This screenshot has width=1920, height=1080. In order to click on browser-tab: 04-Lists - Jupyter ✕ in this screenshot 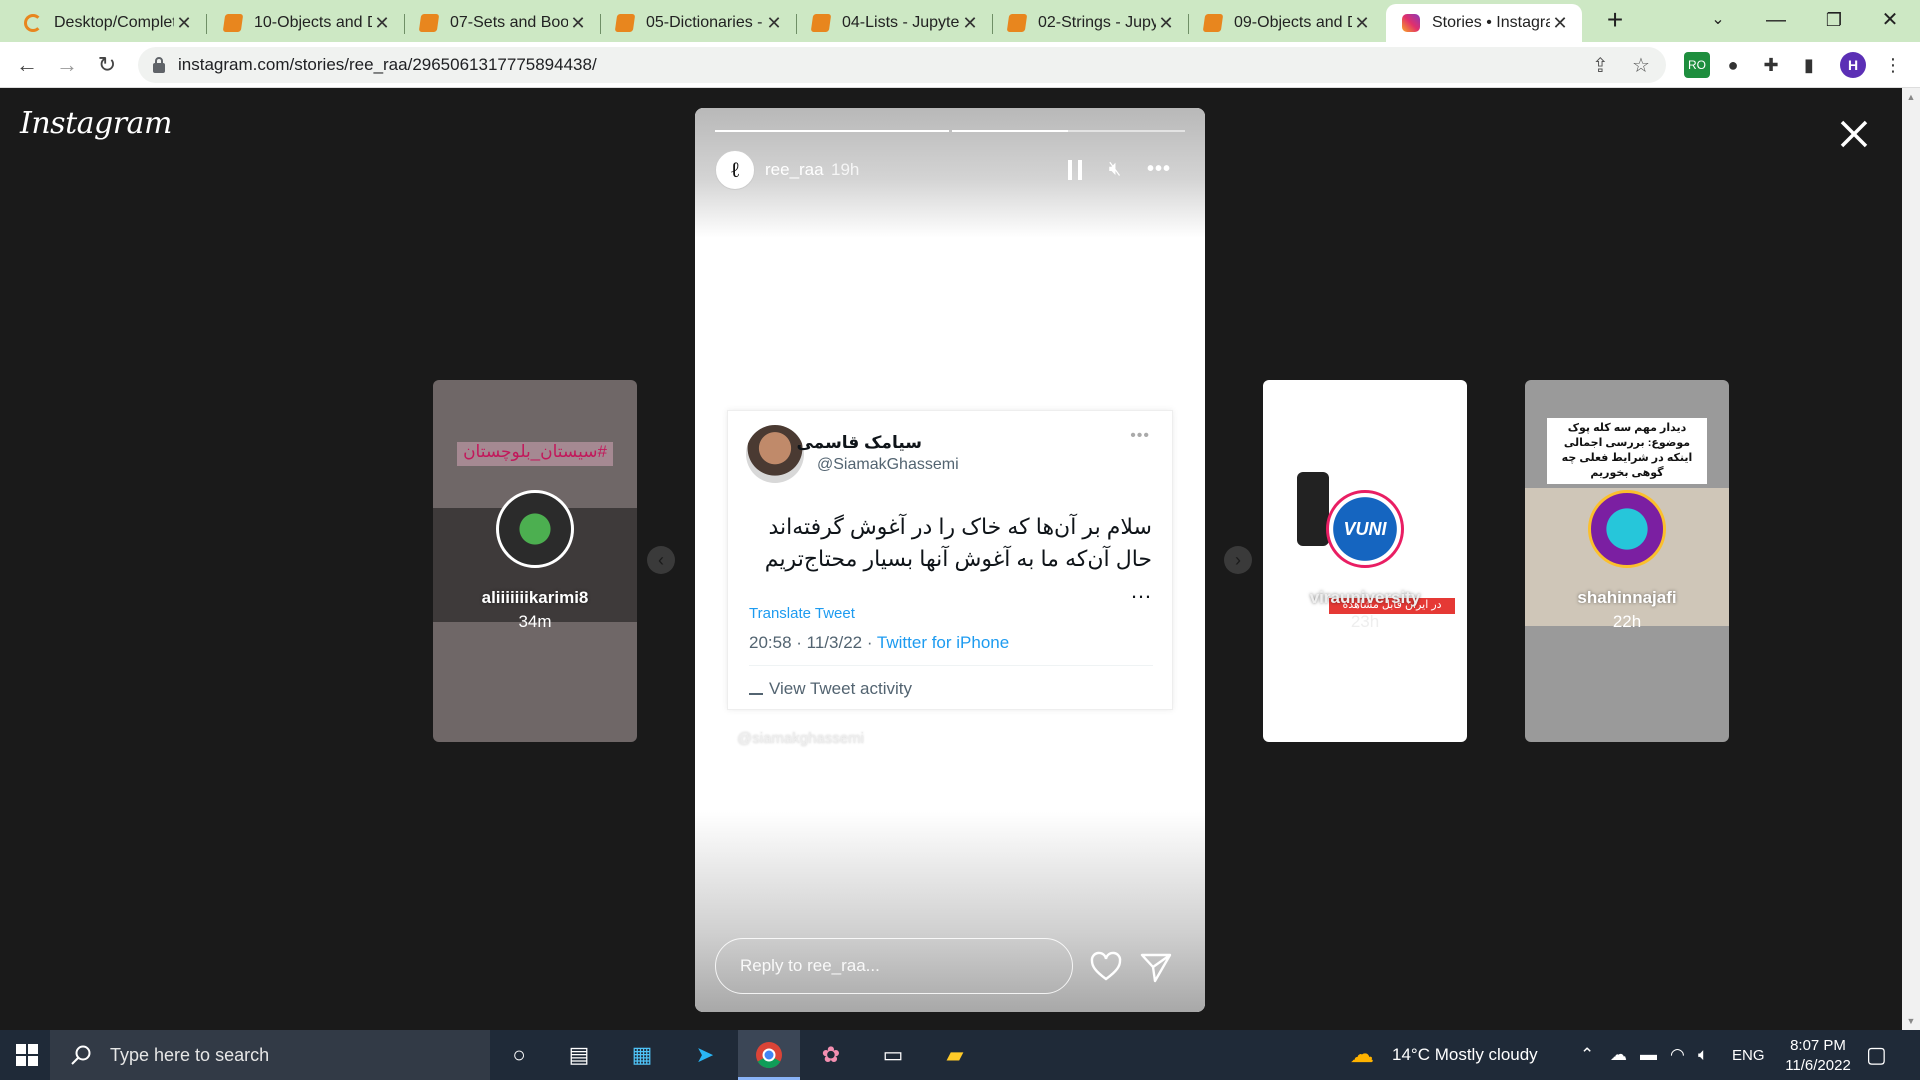, I will do `click(894, 23)`.